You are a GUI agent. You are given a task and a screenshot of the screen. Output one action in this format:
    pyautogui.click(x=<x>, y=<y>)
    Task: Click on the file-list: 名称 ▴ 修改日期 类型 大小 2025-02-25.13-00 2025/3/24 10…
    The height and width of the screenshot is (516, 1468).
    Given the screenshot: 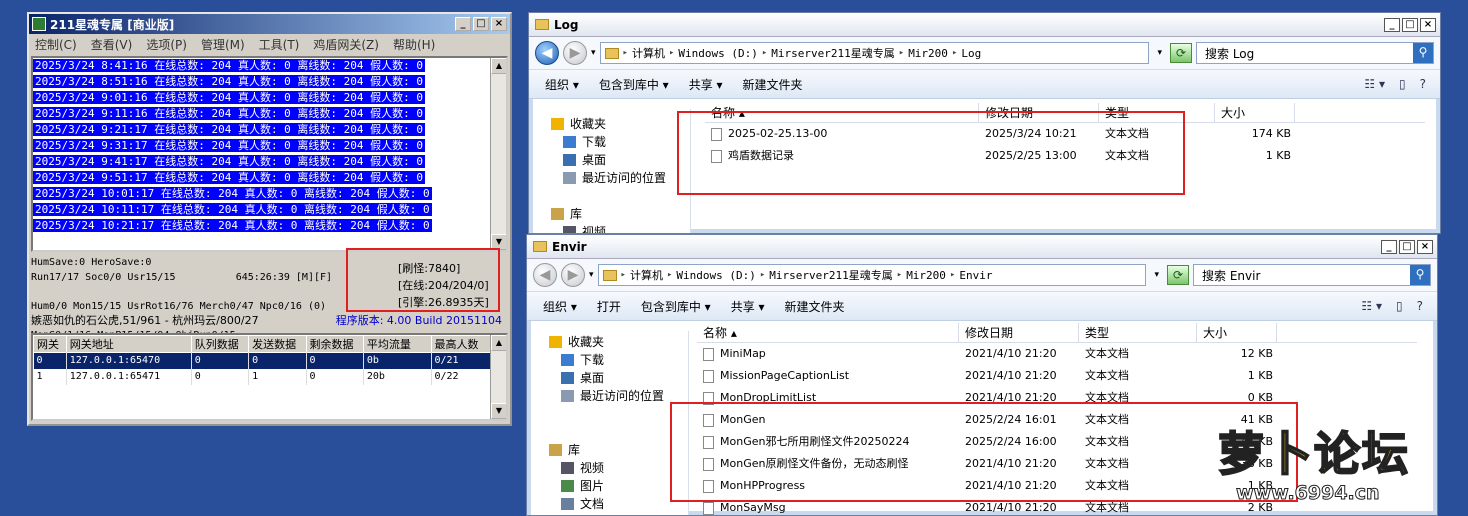 What is the action you would take?
    pyautogui.click(x=1065, y=135)
    